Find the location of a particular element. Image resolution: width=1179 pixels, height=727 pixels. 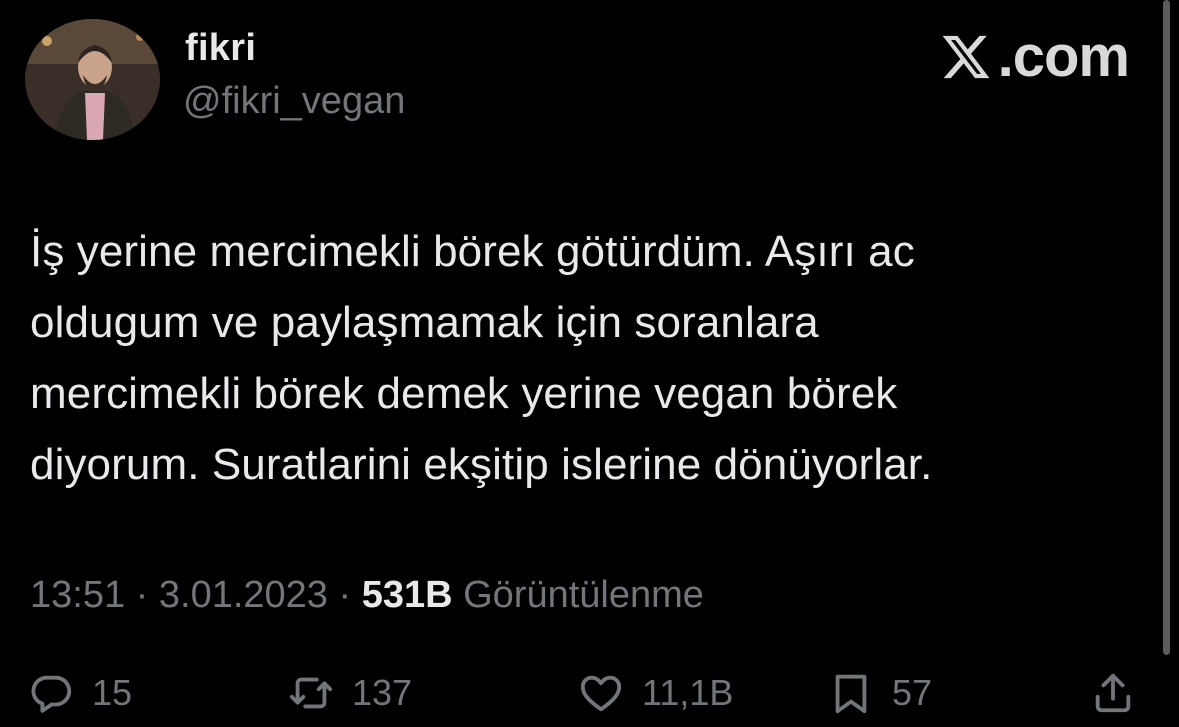

tweet-date: 3.01.2023 is located at coordinates (243, 595).